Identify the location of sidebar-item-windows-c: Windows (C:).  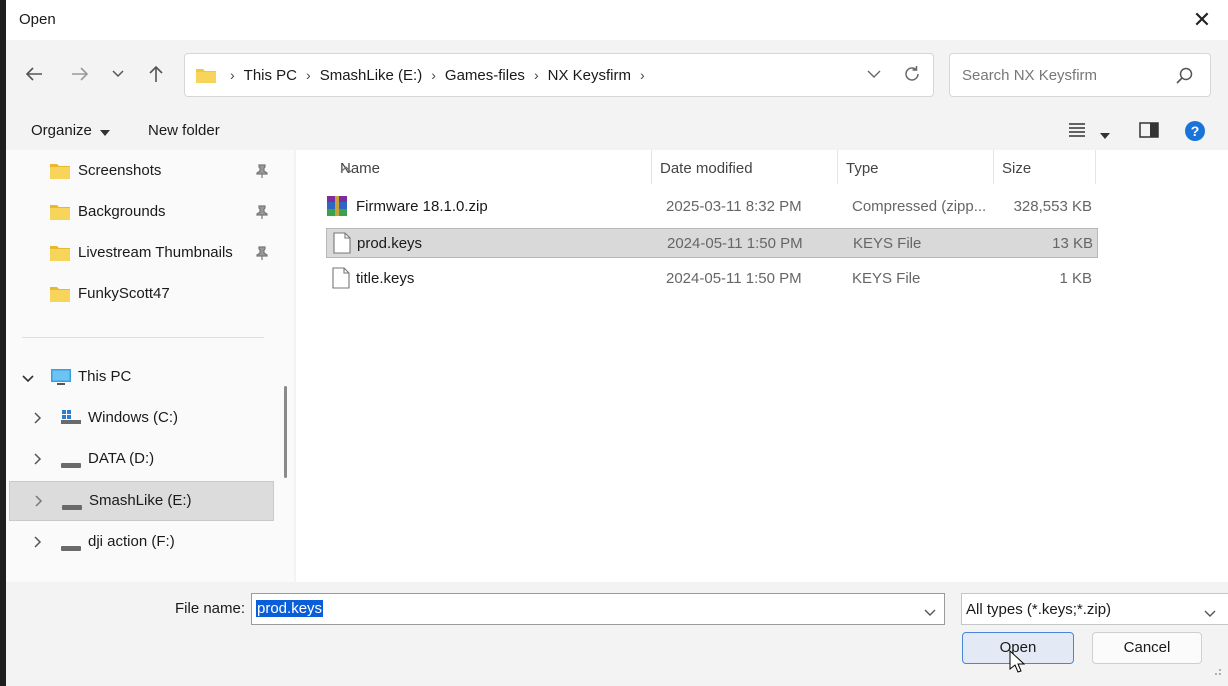
(140, 418).